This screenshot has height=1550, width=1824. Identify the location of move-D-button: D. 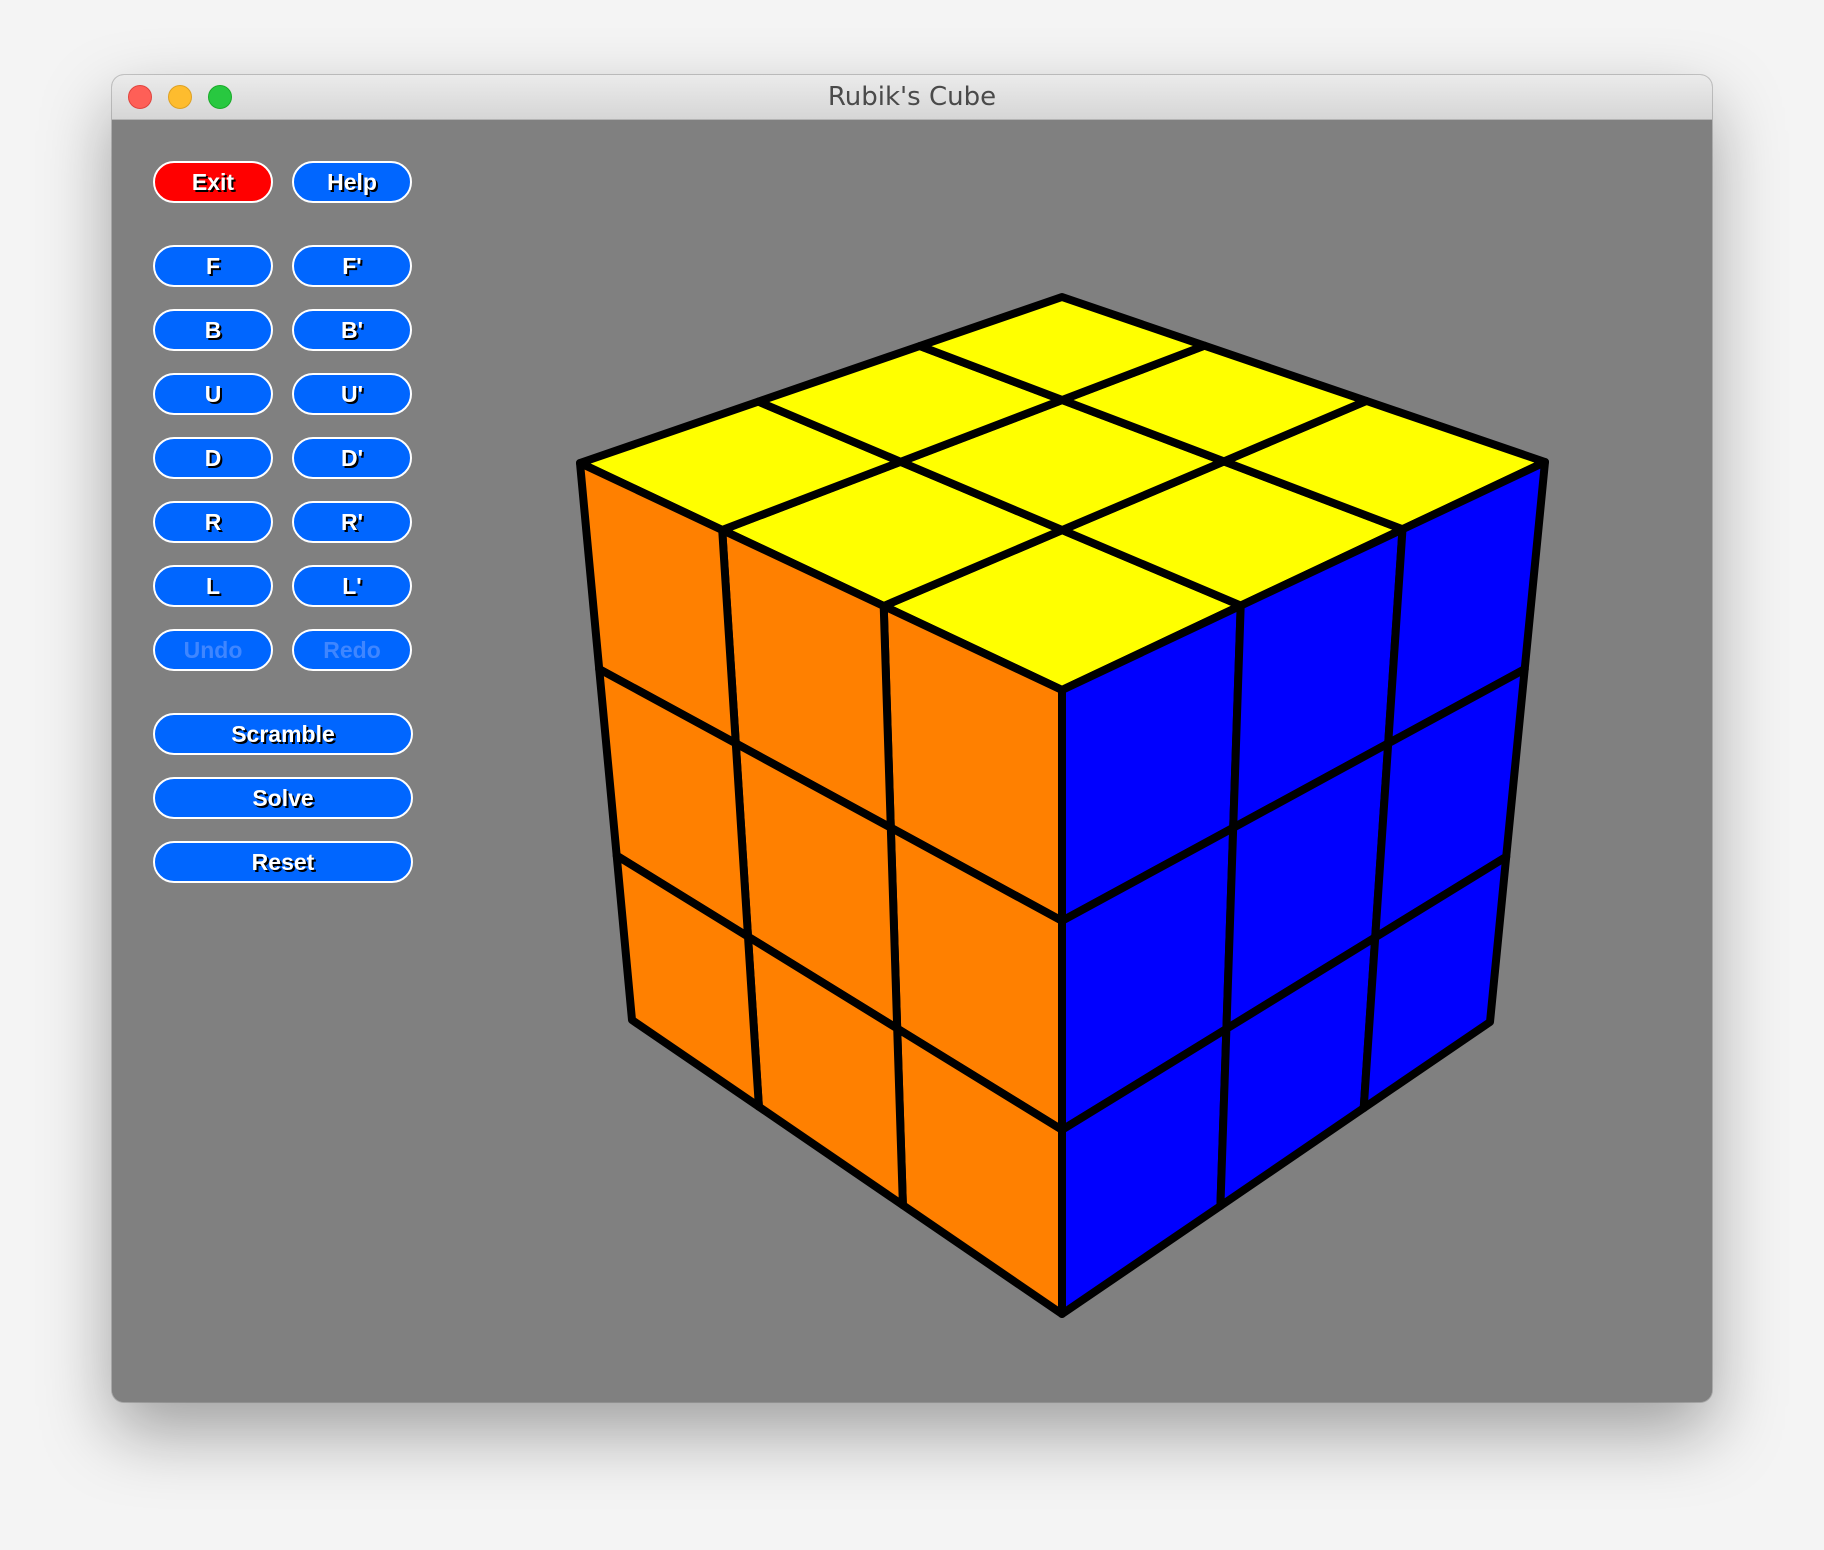
(213, 458).